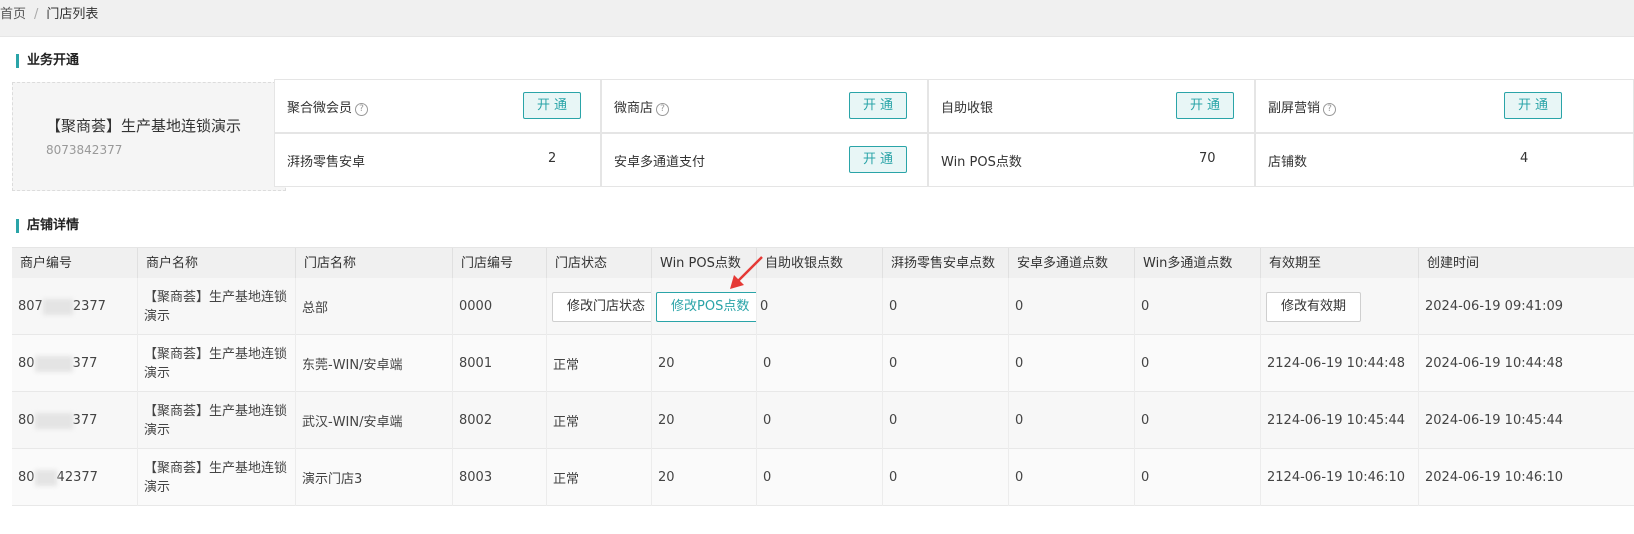 The width and height of the screenshot is (1634, 534). I want to click on cell-created: 2024-06-19 10:44:48, so click(1494, 363).